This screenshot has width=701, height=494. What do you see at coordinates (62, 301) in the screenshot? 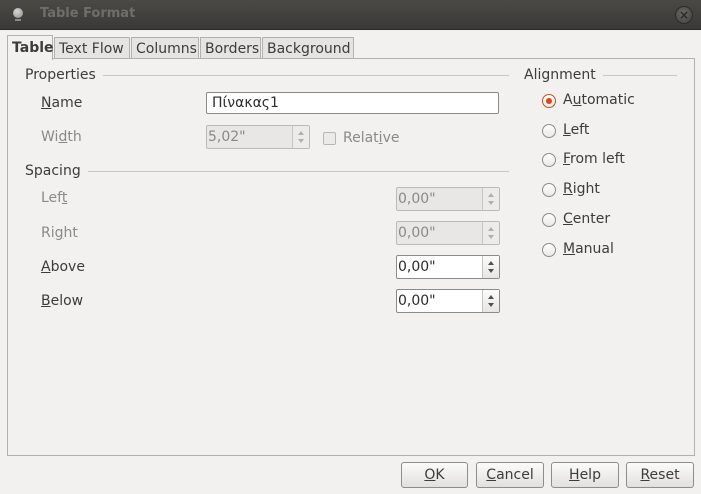
I see `below-label: Below` at bounding box center [62, 301].